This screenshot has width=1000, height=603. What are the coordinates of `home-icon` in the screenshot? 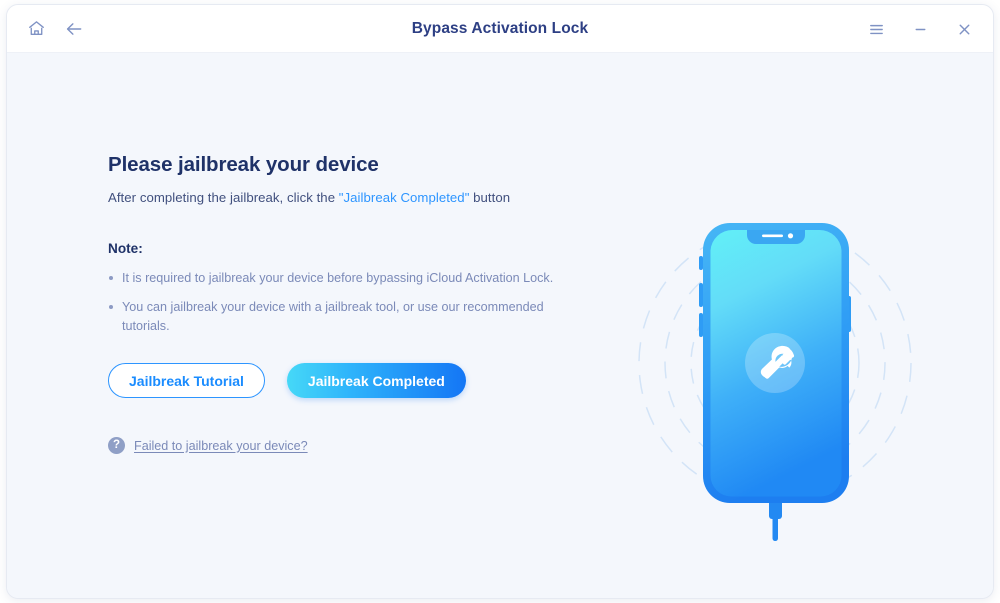 It's located at (36, 29).